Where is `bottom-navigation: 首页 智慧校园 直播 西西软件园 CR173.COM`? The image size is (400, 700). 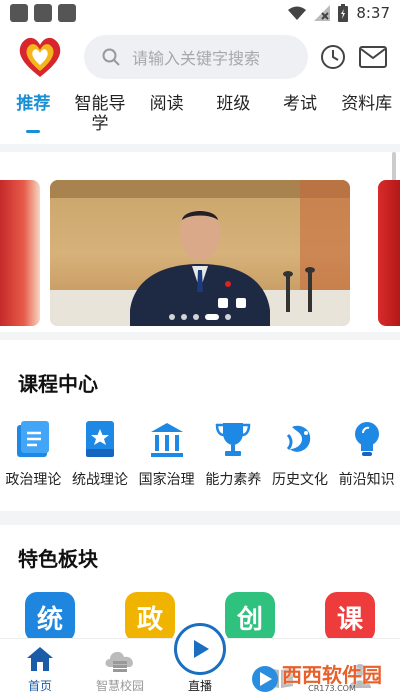
bottom-navigation: 首页 智慧校园 直播 西西软件园 CR173.COM is located at coordinates (200, 661).